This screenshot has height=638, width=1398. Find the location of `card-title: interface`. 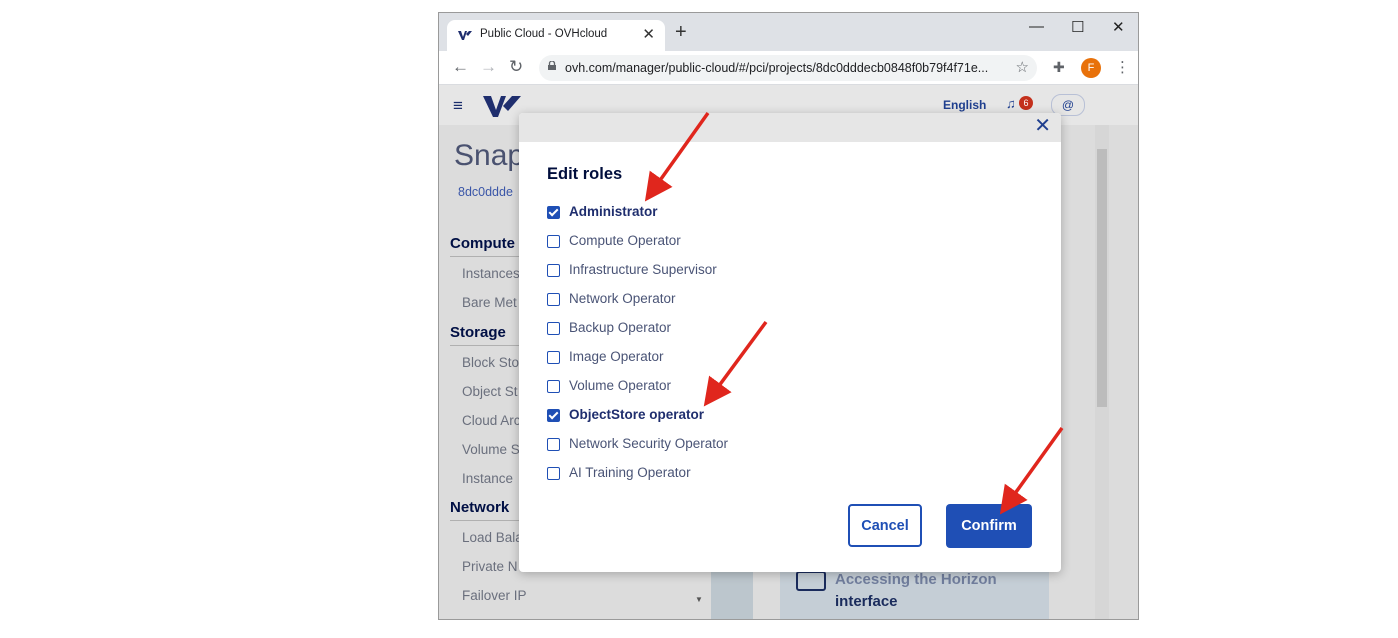

card-title: interface is located at coordinates (866, 601).